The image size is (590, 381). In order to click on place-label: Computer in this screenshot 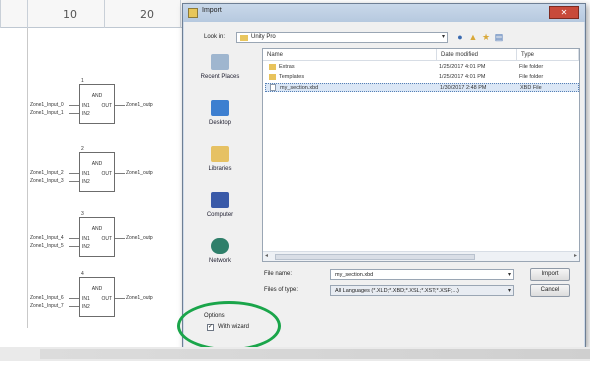, I will do `click(220, 215)`.